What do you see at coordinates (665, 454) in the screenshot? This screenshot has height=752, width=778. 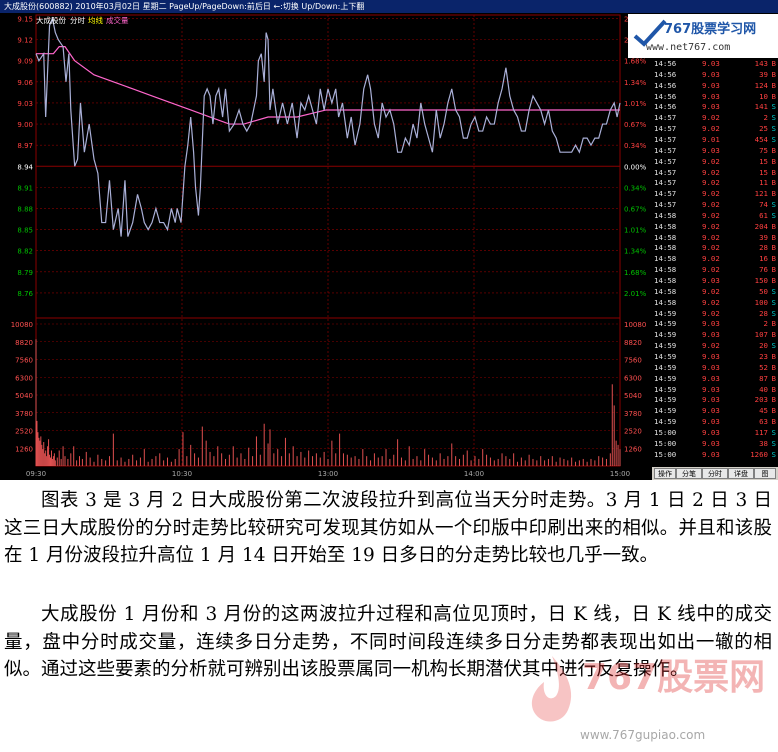 I see `trade-time: 15:00` at bounding box center [665, 454].